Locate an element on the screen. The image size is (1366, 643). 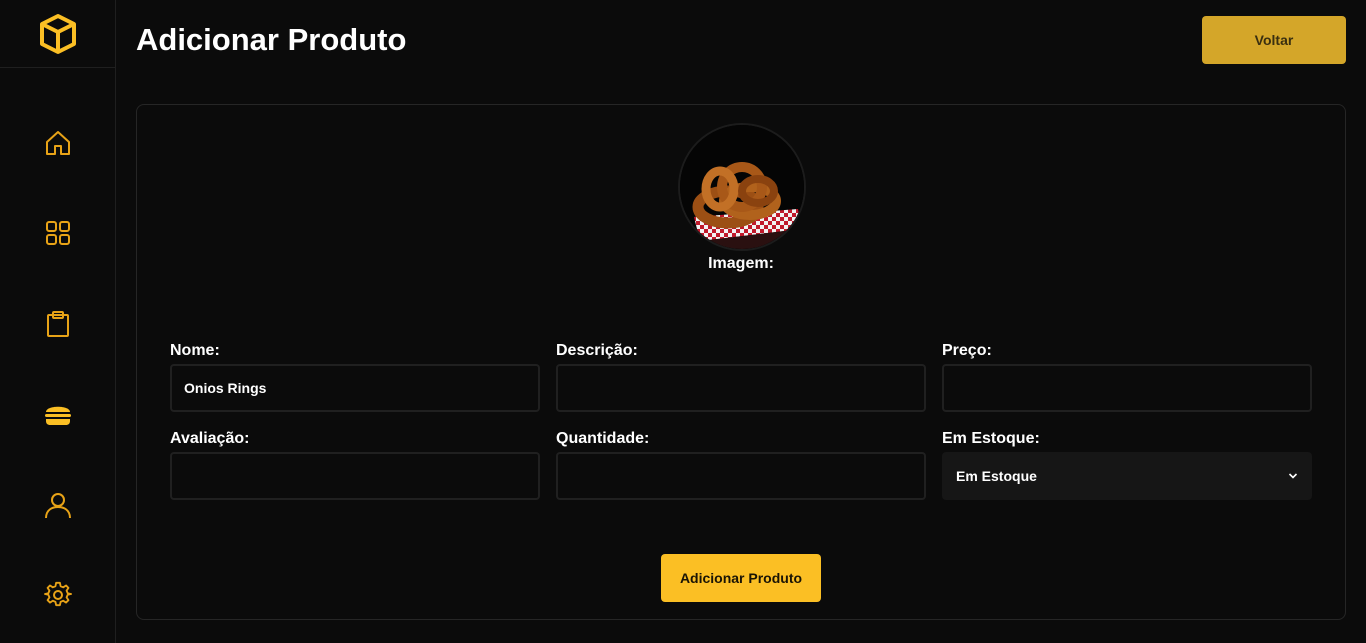
name-label: Nome: is located at coordinates (195, 350).